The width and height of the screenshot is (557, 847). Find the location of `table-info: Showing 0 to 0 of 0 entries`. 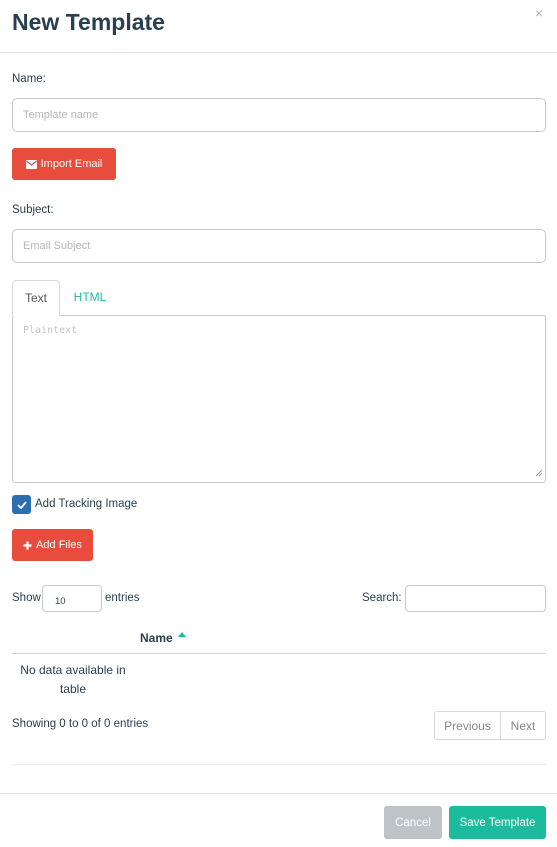

table-info: Showing 0 to 0 of 0 entries is located at coordinates (80, 724).